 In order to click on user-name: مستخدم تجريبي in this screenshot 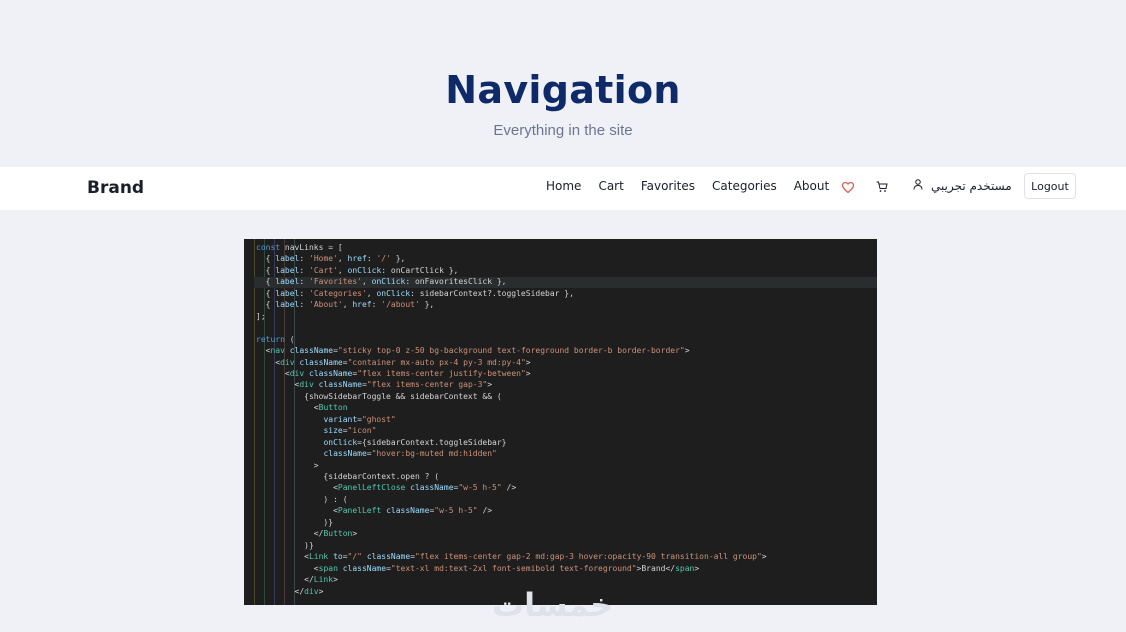, I will do `click(971, 186)`.